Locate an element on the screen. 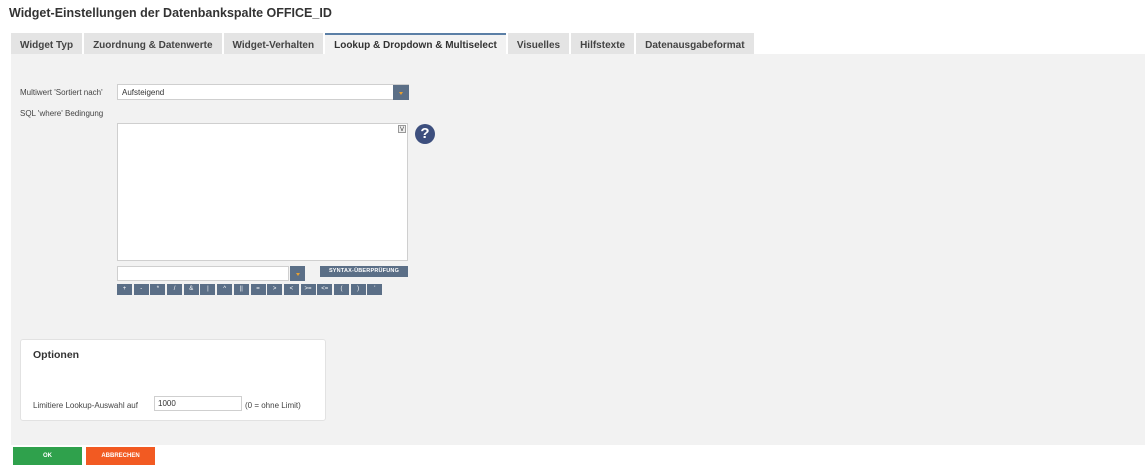 This screenshot has width=1145, height=465. operator-quote-button: ' is located at coordinates (375, 289).